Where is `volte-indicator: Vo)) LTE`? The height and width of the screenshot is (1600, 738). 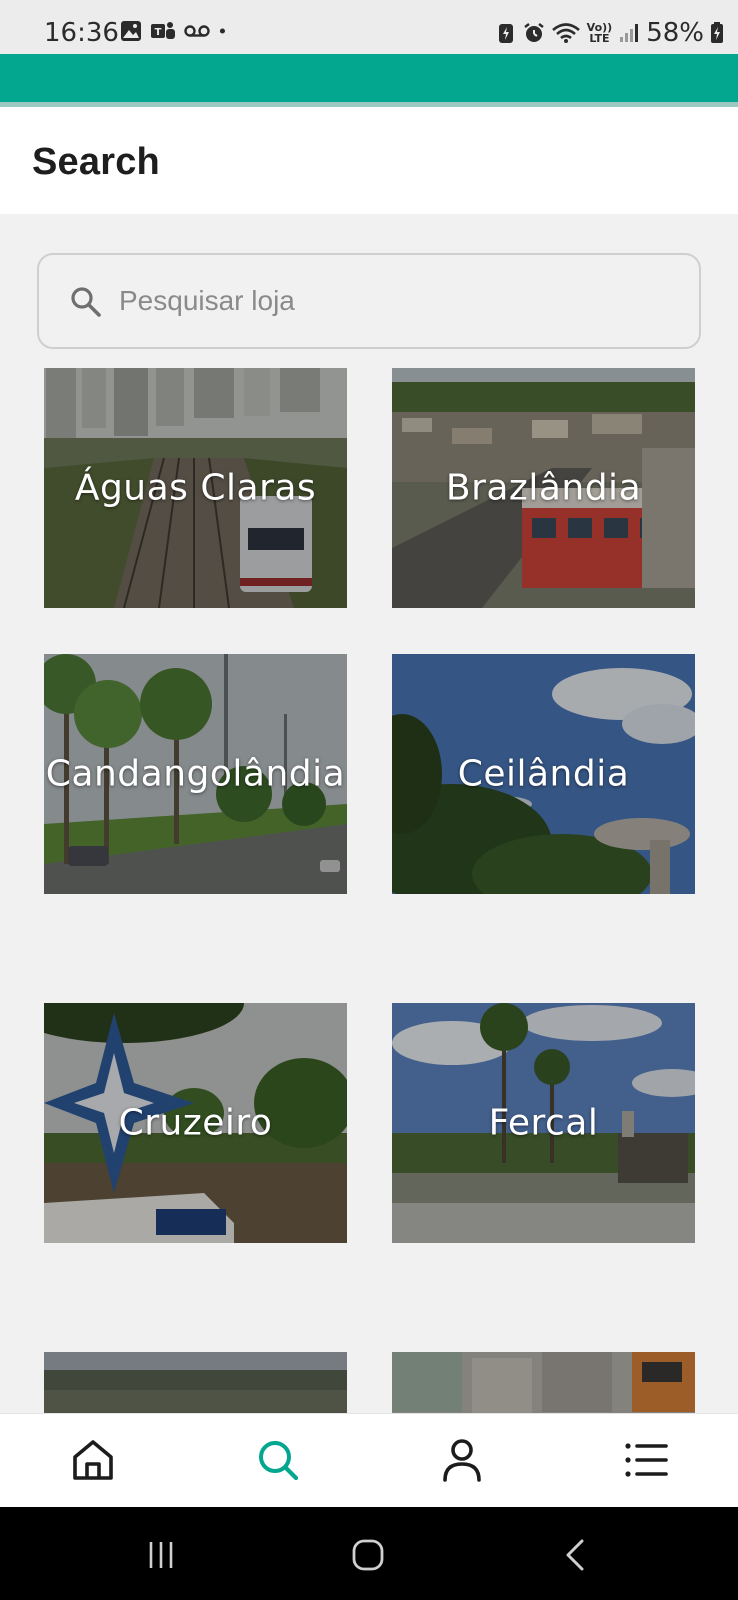
volte-indicator: Vo)) LTE is located at coordinates (600, 33).